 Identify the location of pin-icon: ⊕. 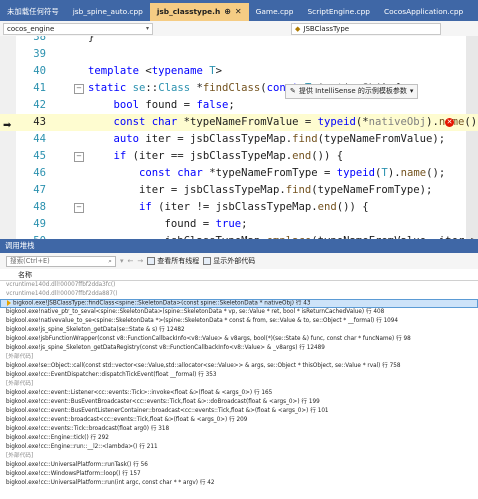
(227, 12).